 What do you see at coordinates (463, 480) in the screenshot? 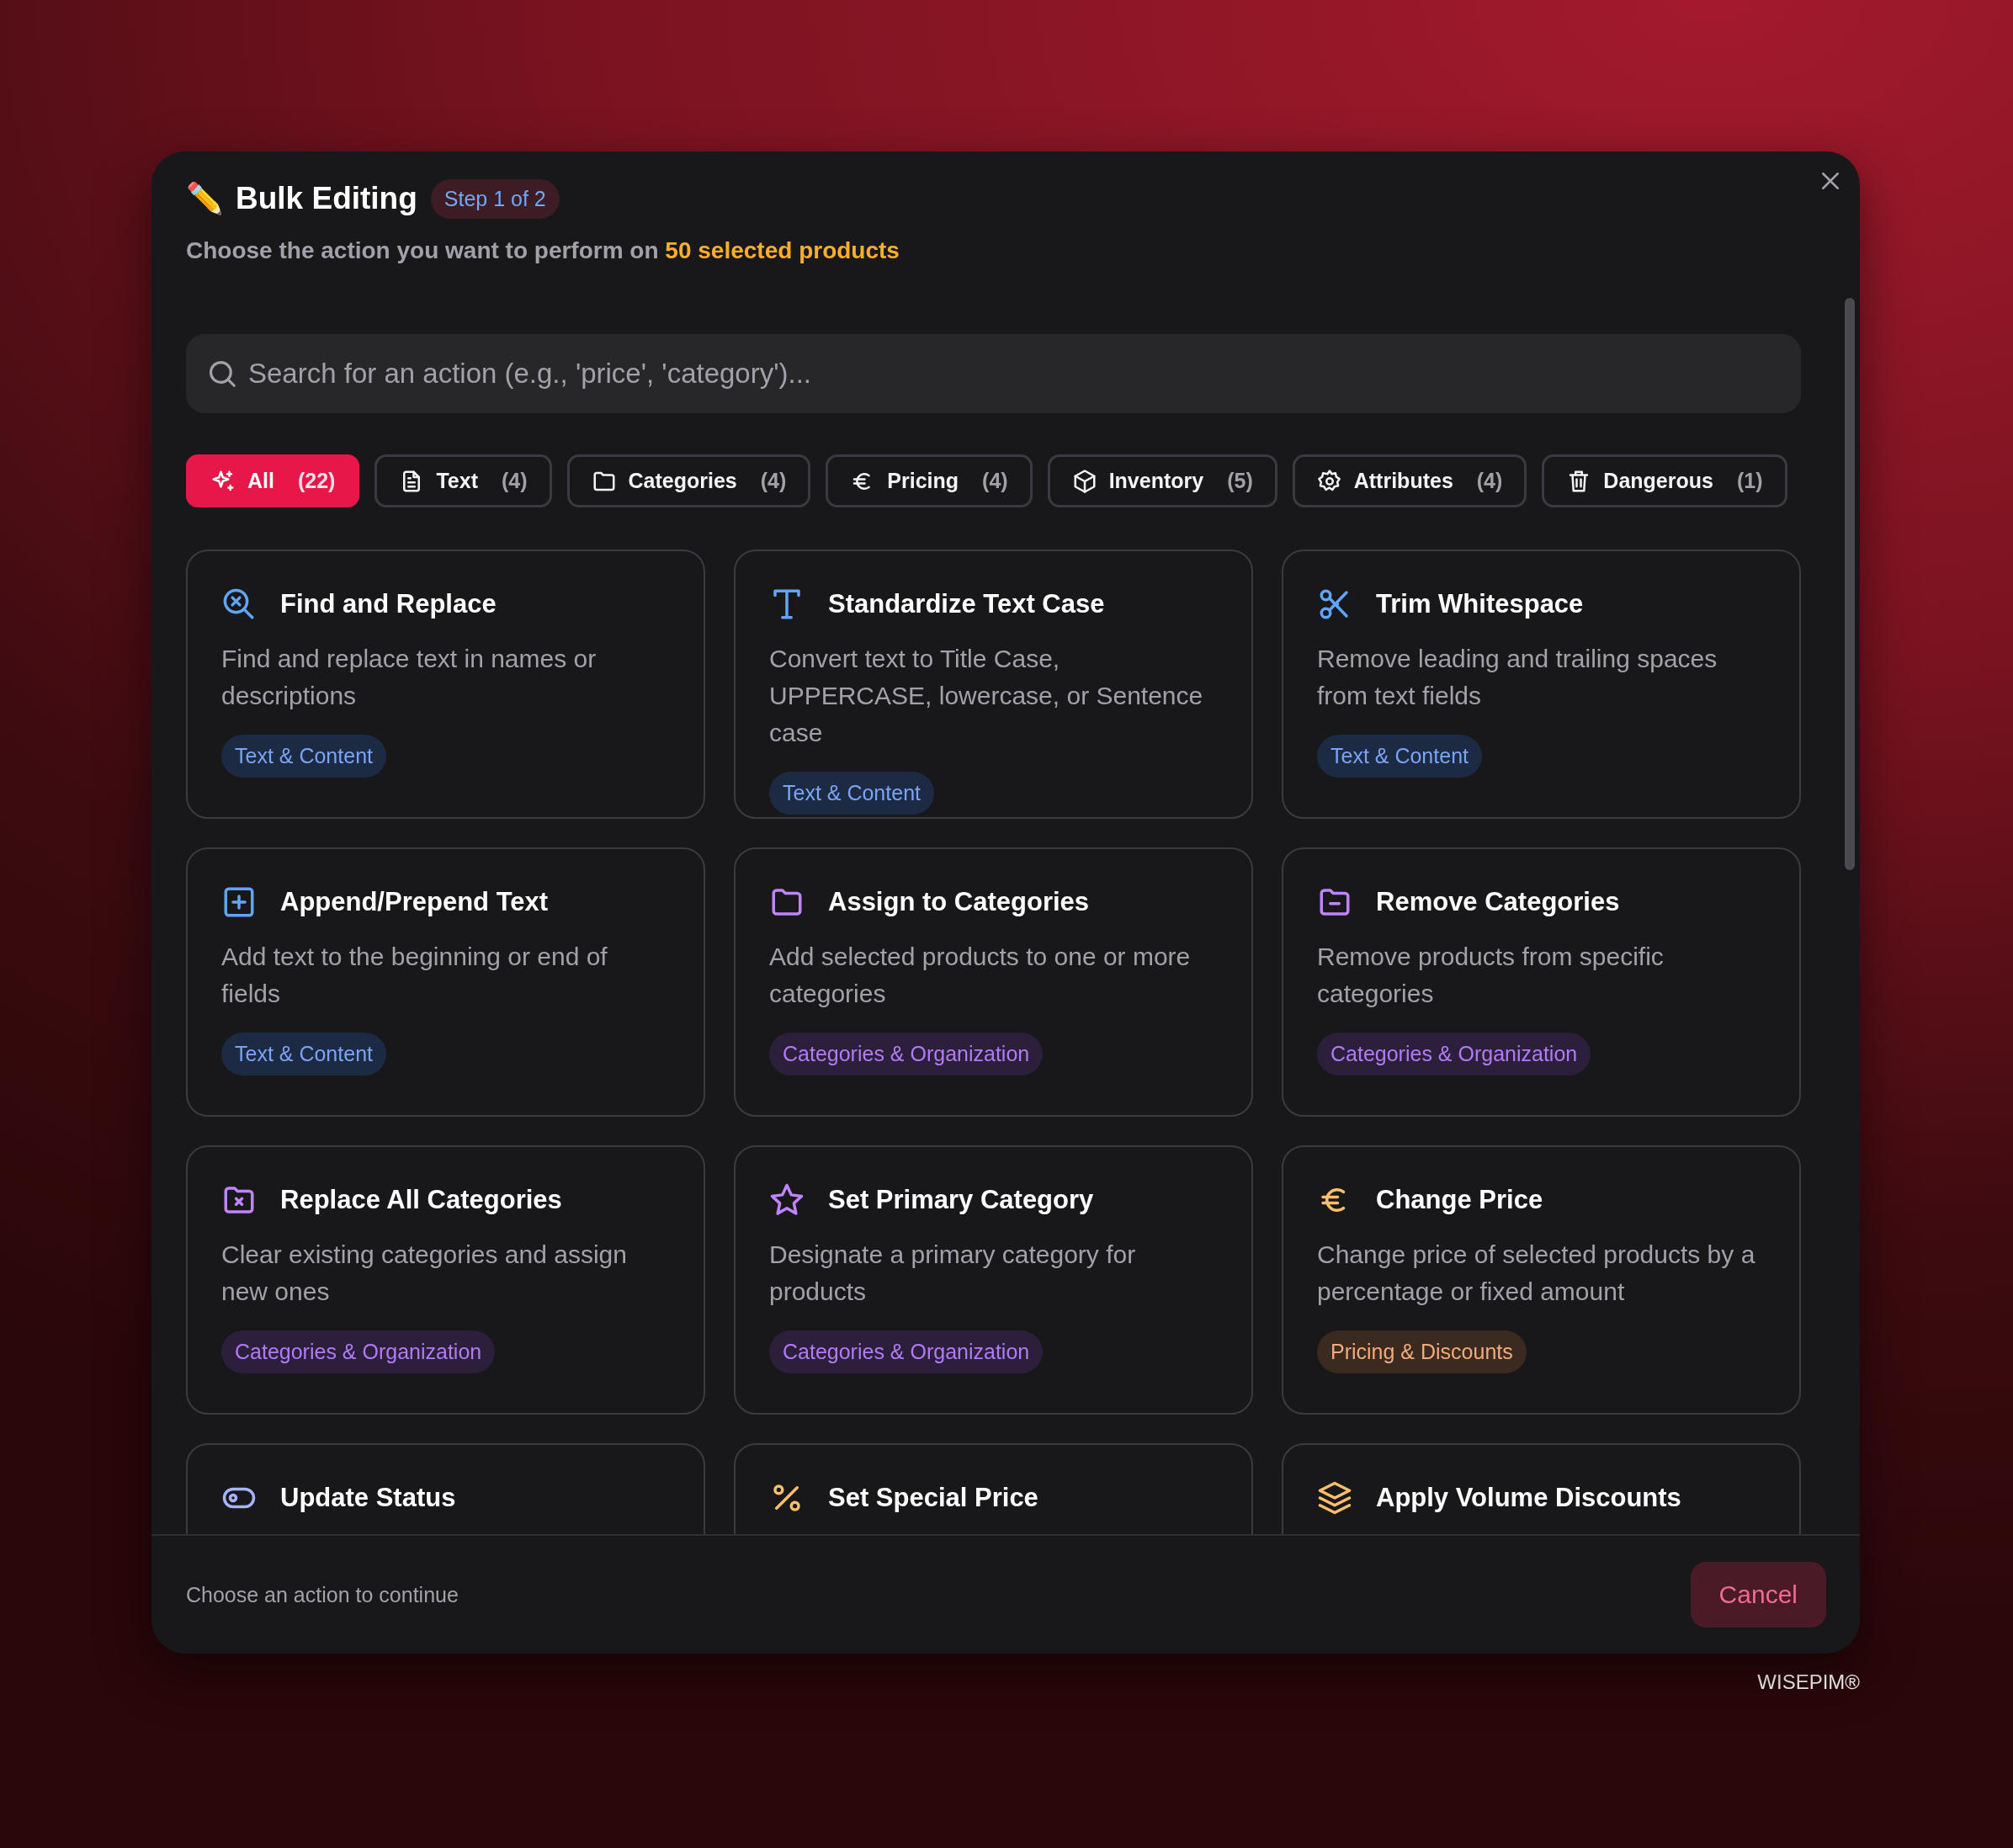
I see `filter-tab: Text (4)` at bounding box center [463, 480].